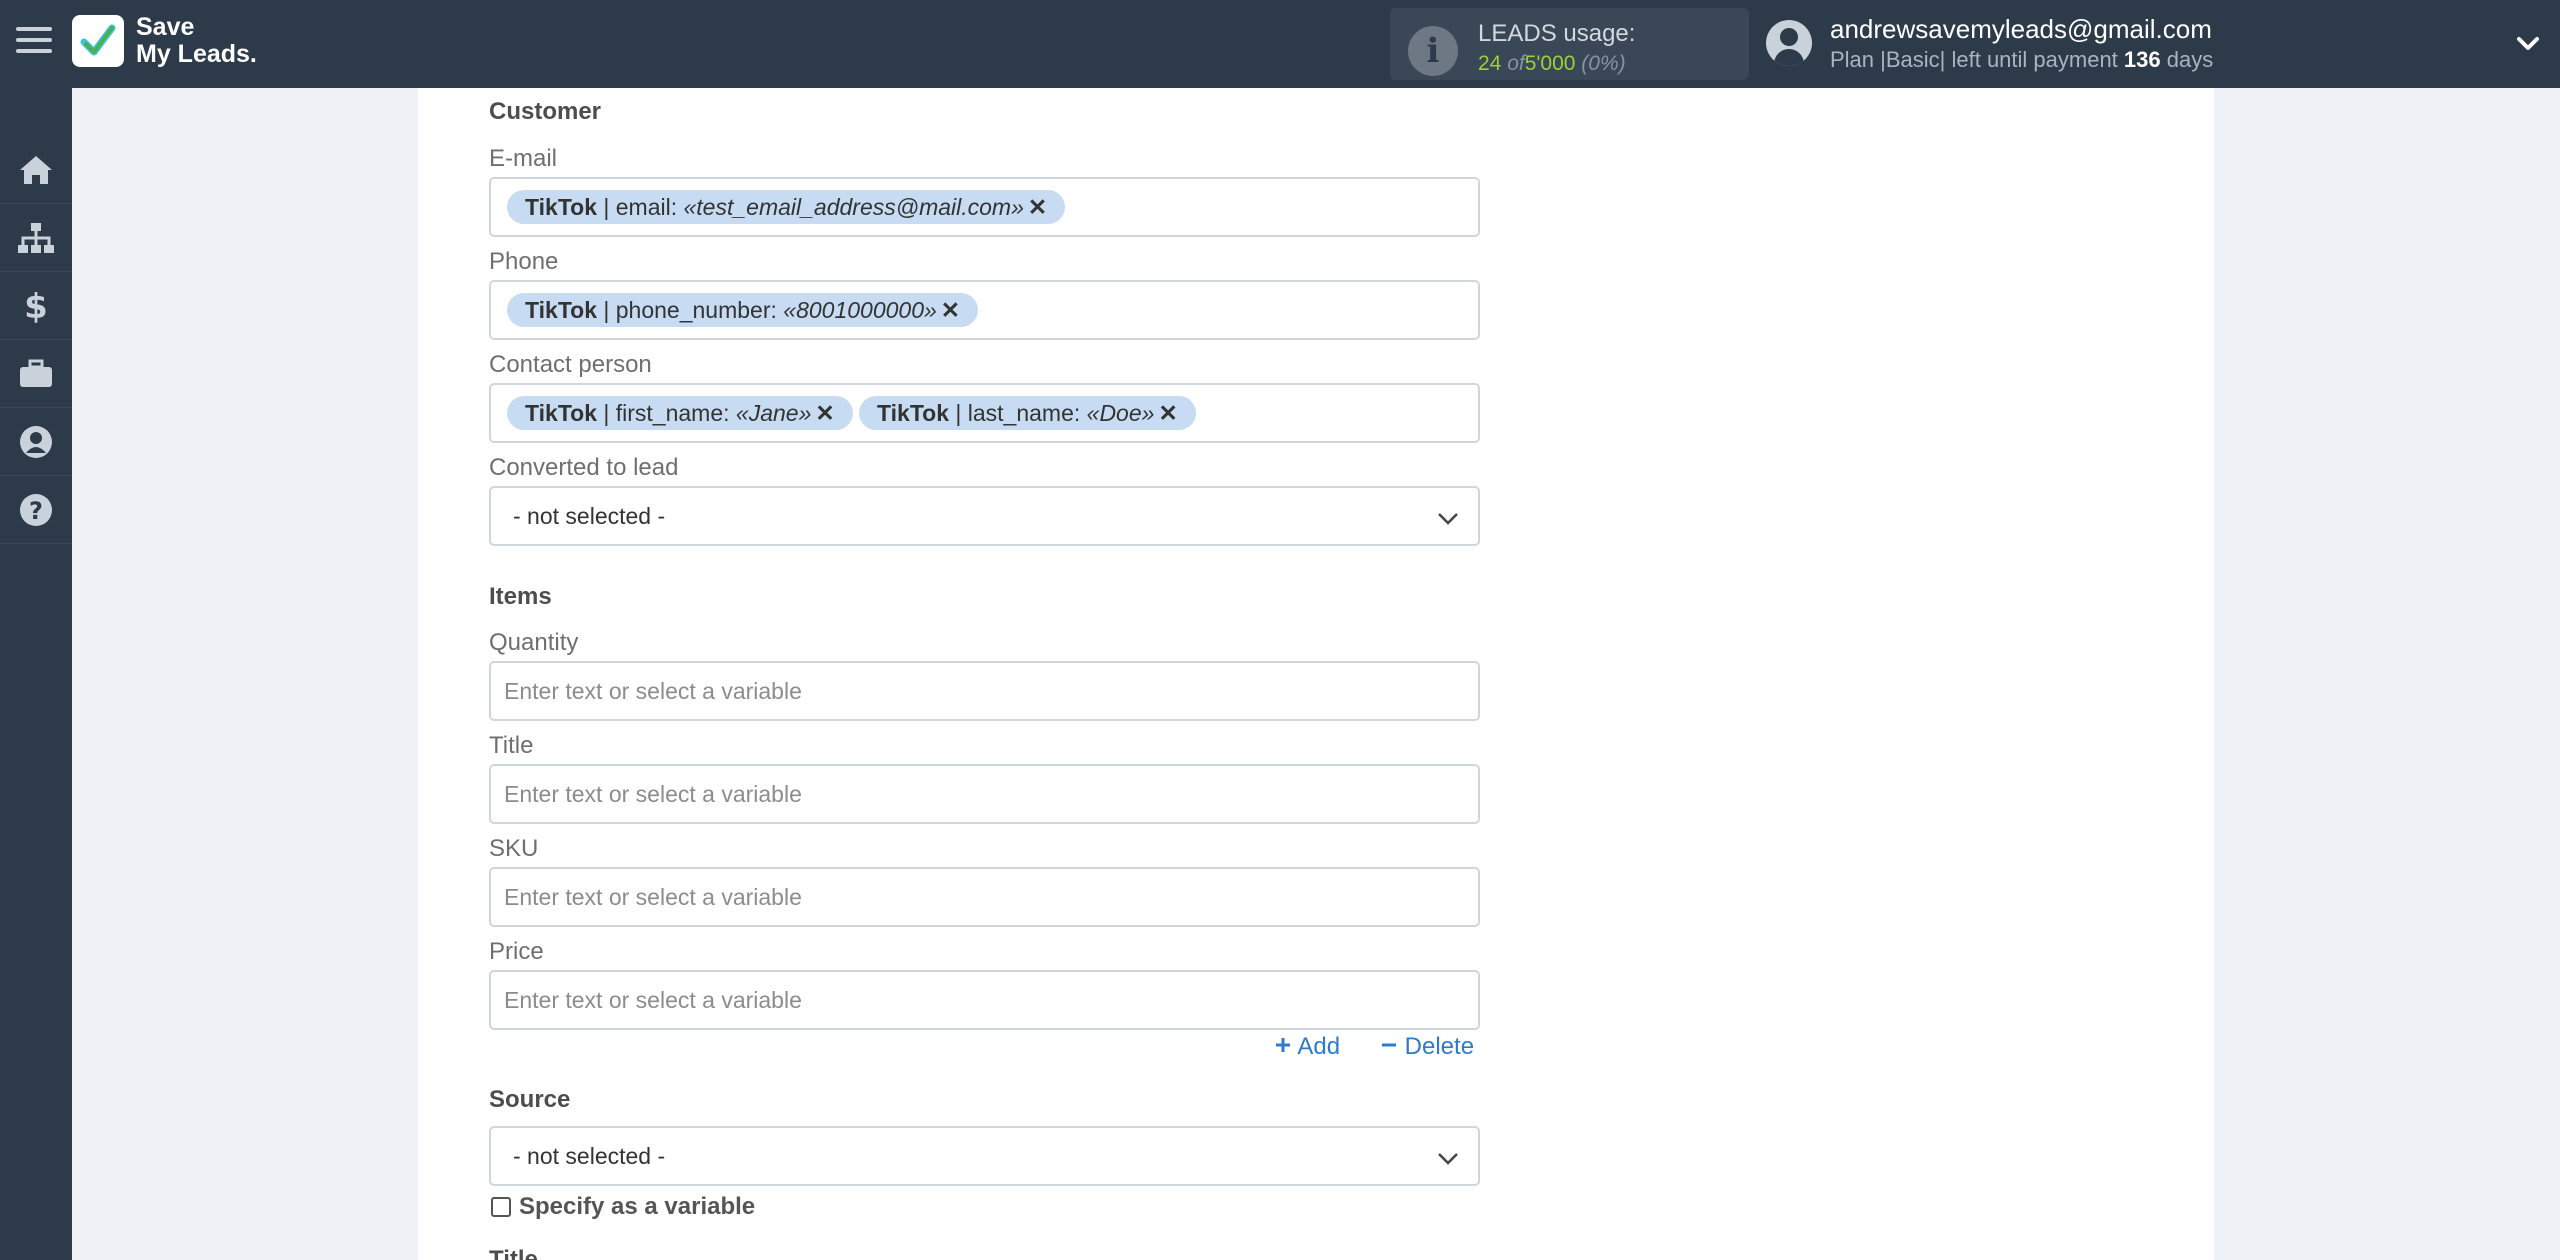 This screenshot has width=2560, height=1260. I want to click on menu-icon, so click(34, 42).